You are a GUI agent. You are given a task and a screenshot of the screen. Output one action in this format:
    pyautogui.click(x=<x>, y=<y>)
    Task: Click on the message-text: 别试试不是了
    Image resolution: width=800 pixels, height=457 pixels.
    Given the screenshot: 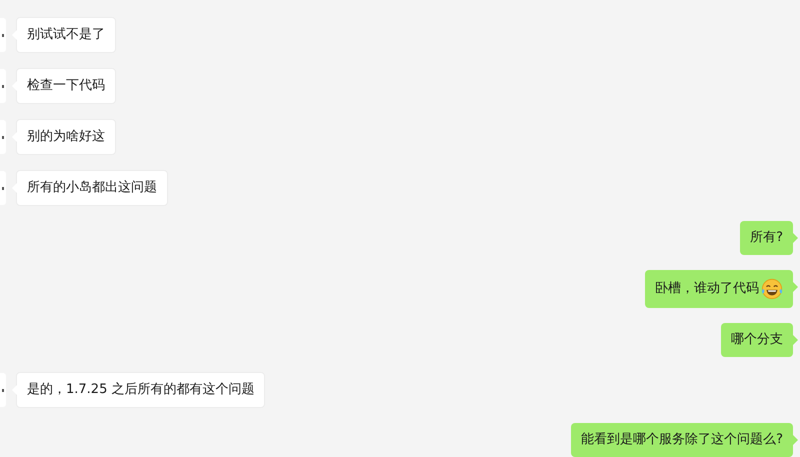 What is the action you would take?
    pyautogui.click(x=66, y=35)
    